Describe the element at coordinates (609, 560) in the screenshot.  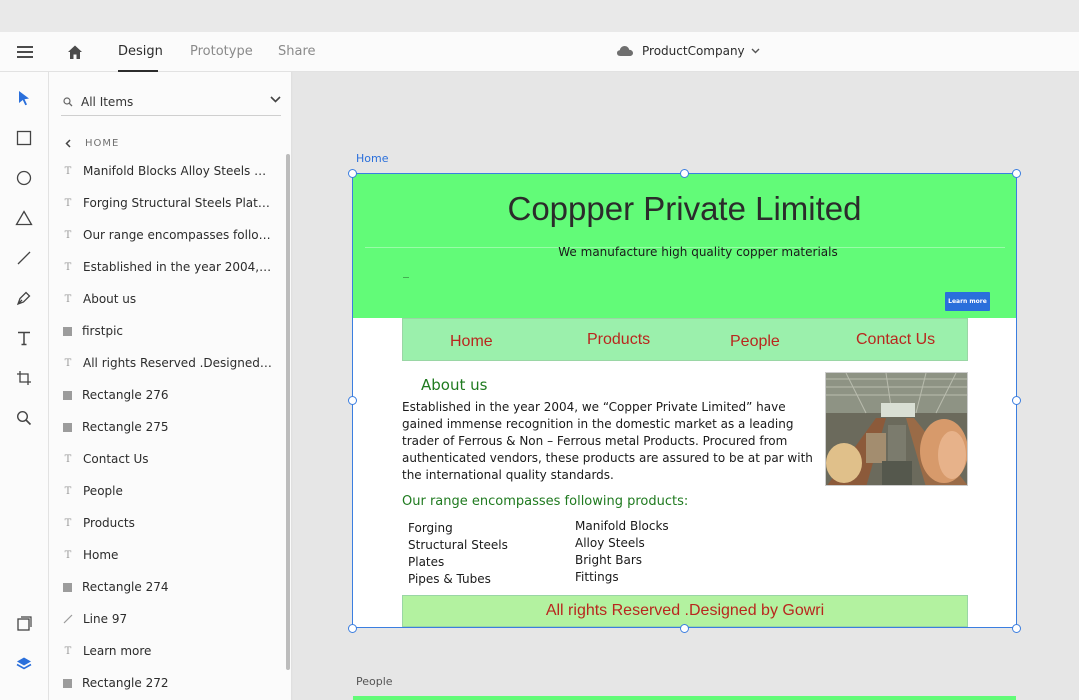
I see `product-item: Bright Bars` at that location.